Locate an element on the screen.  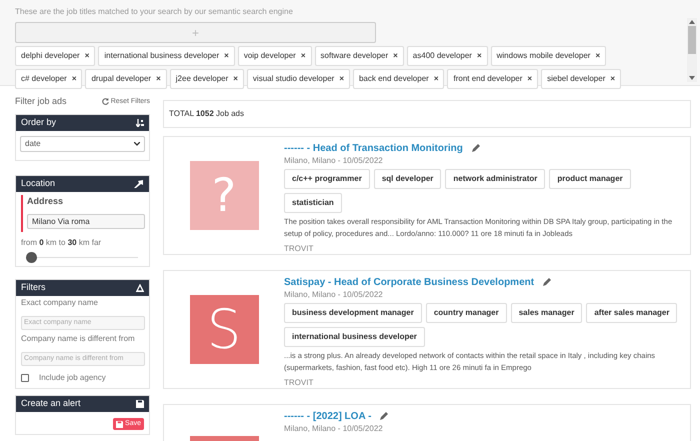
company-logo: ? is located at coordinates (224, 195).